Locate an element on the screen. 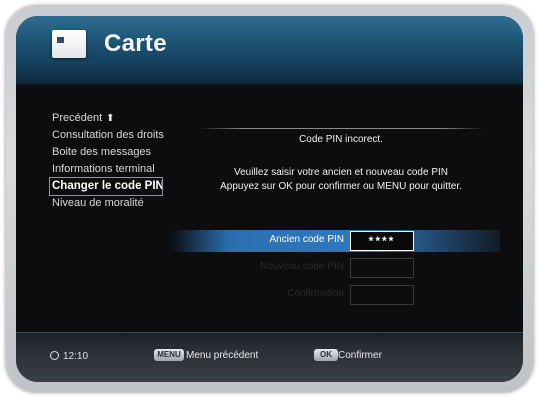 The height and width of the screenshot is (398, 539). confirm-pin-row: Confirmation is located at coordinates (335, 295).